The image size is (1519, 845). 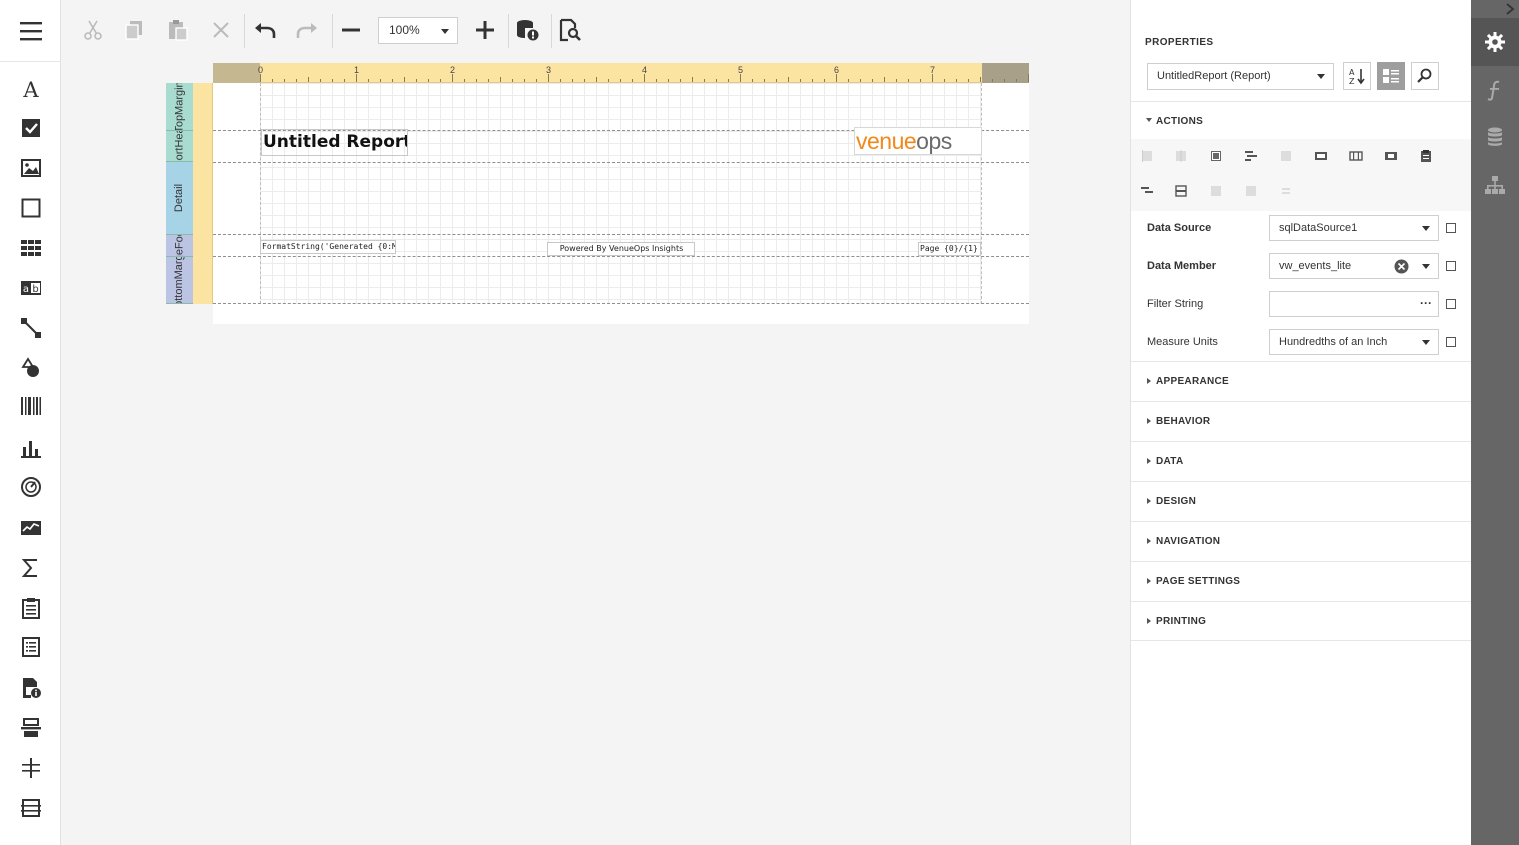 I want to click on align-bottom-icon, so click(x=1321, y=156).